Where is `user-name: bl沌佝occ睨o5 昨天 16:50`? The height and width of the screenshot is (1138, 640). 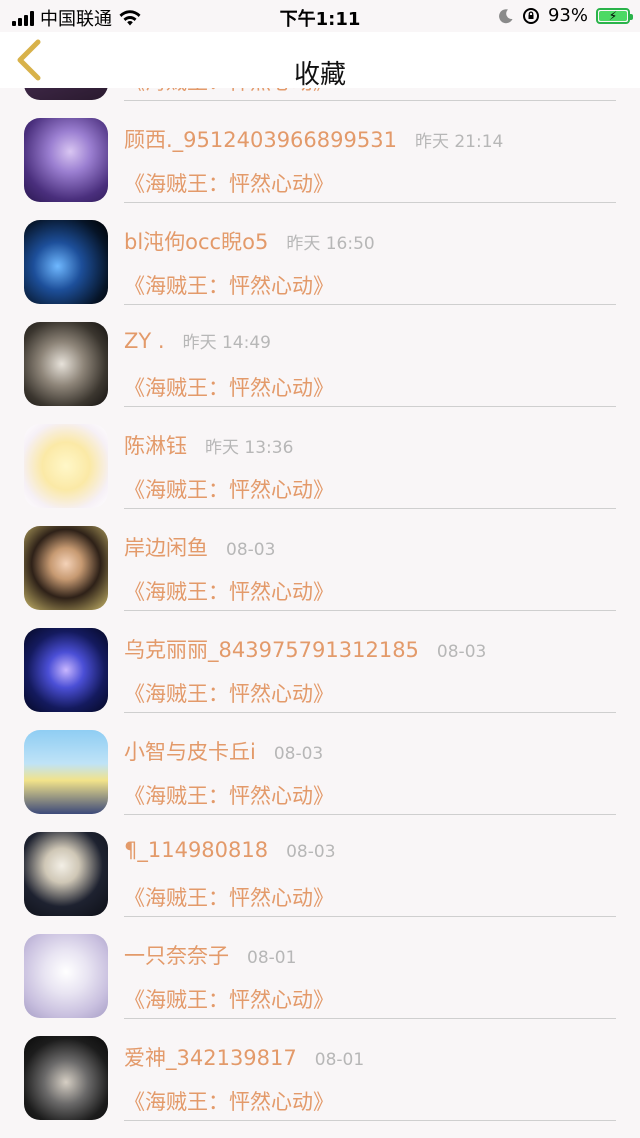
user-name: bl沌佝occ睨o5 昨天 16:50 is located at coordinates (249, 242).